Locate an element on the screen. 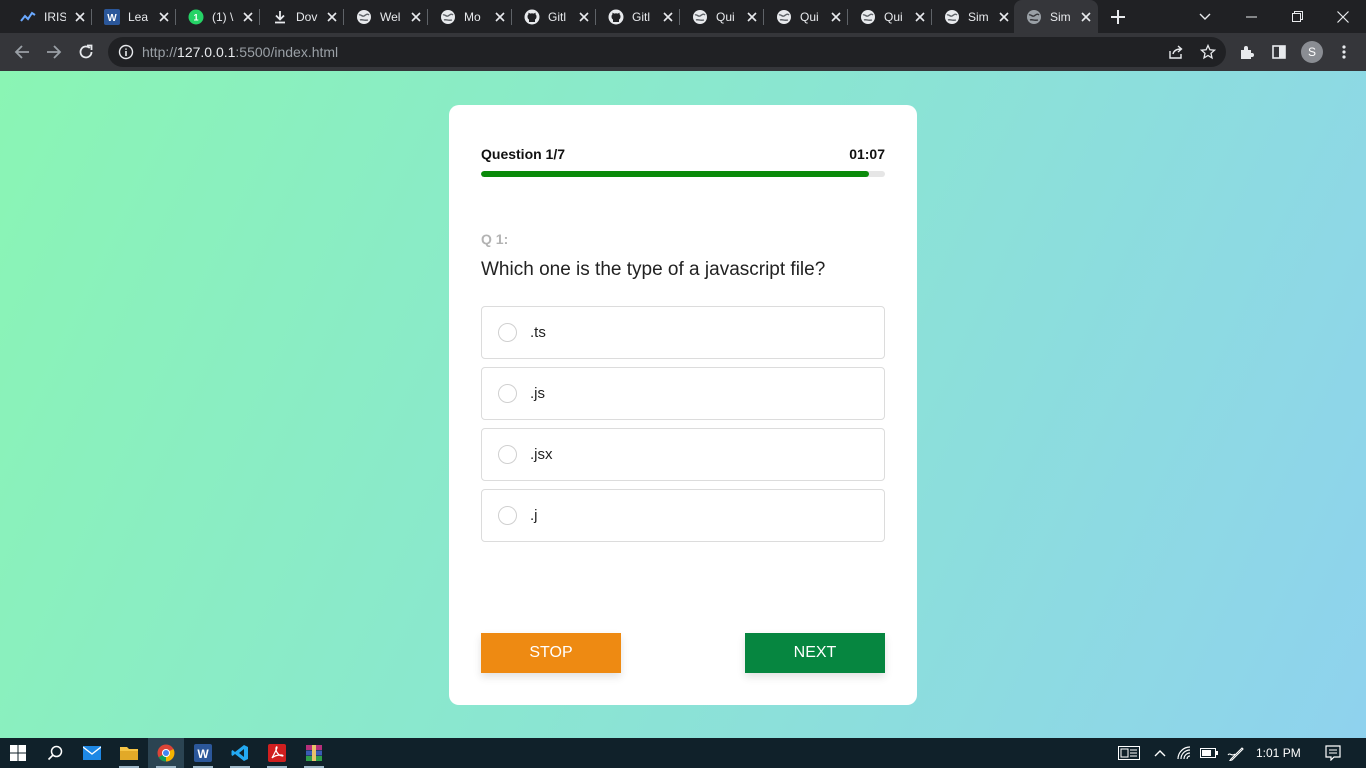  back-arrow-icon is located at coordinates (22, 52).